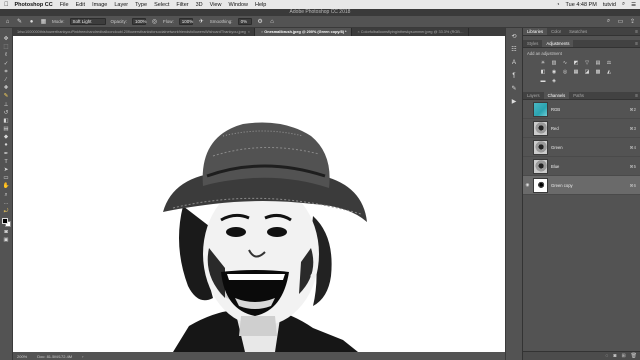 The width and height of the screenshot is (640, 360). Describe the element at coordinates (609, 5) in the screenshot. I see `user-name: tutvid` at that location.